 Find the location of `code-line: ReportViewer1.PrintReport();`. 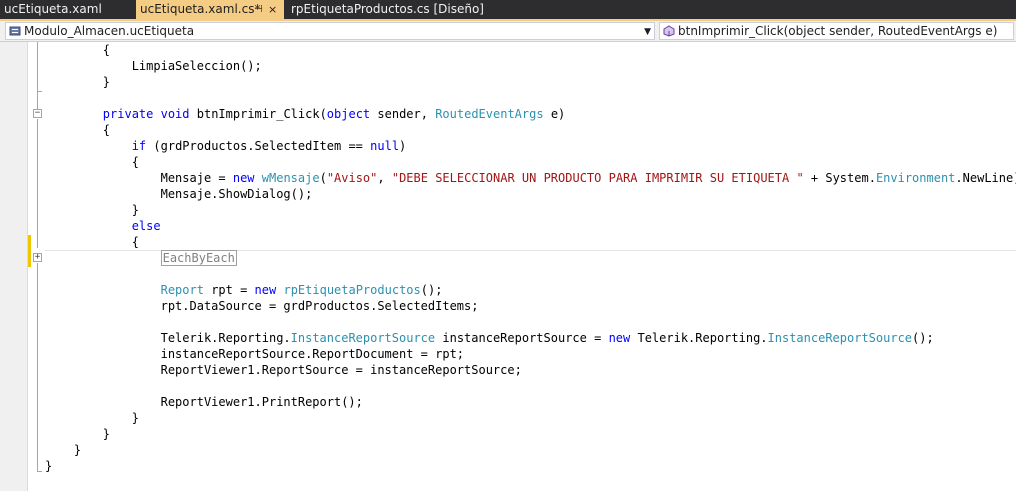

code-line: ReportViewer1.PrintReport(); is located at coordinates (261, 402).